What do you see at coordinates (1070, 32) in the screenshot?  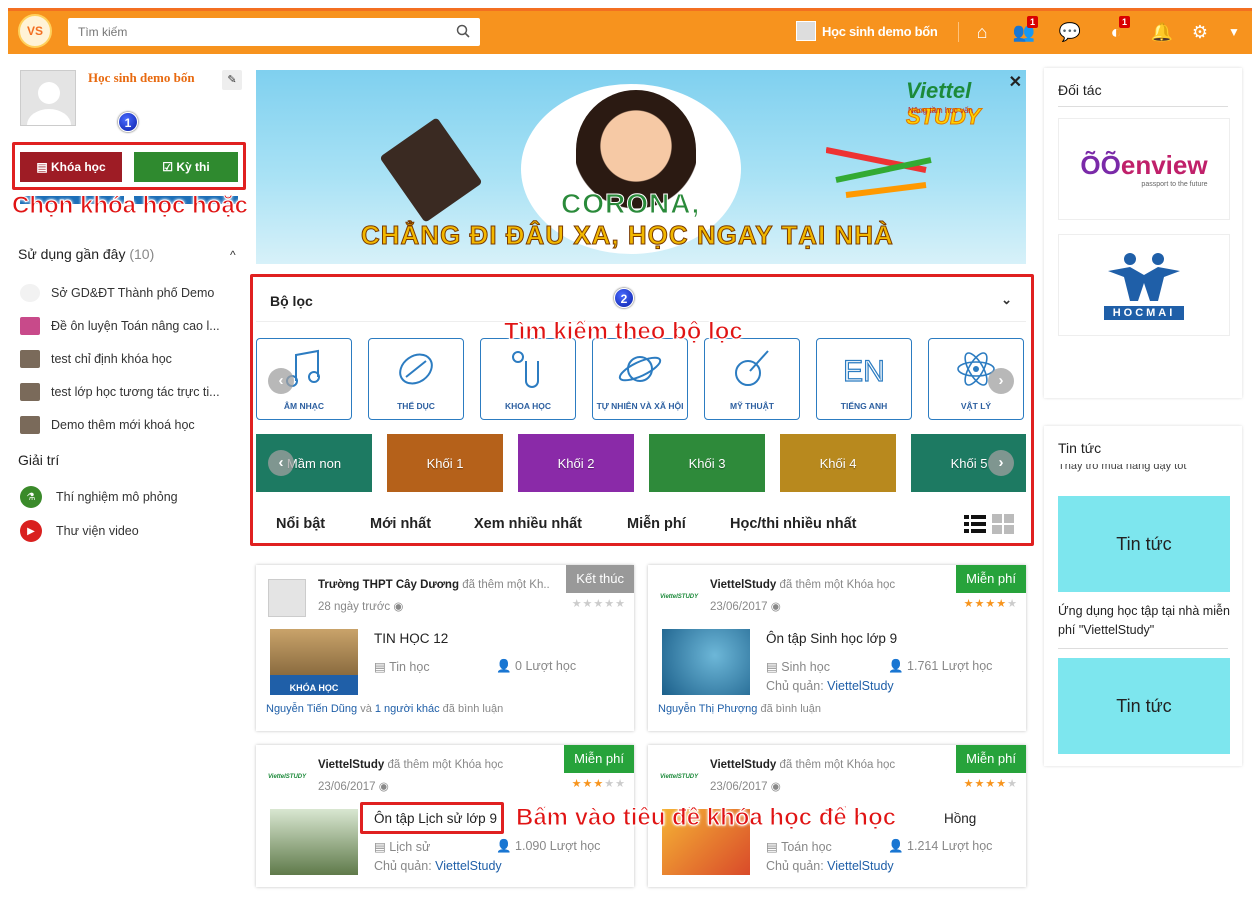 I see `chat-icon: 💬` at bounding box center [1070, 32].